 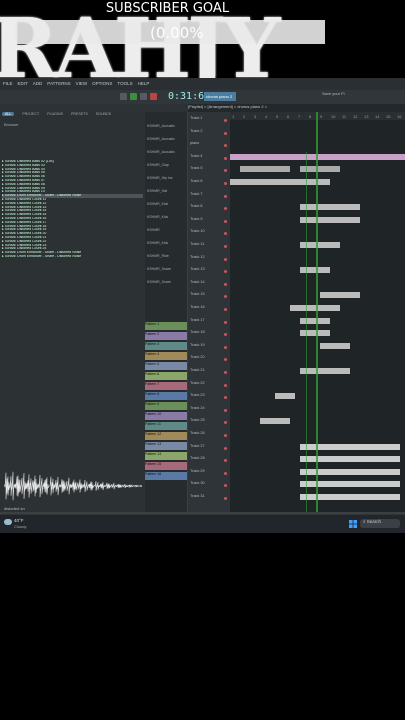 I want to click on track-header: piano, so click(x=210, y=147).